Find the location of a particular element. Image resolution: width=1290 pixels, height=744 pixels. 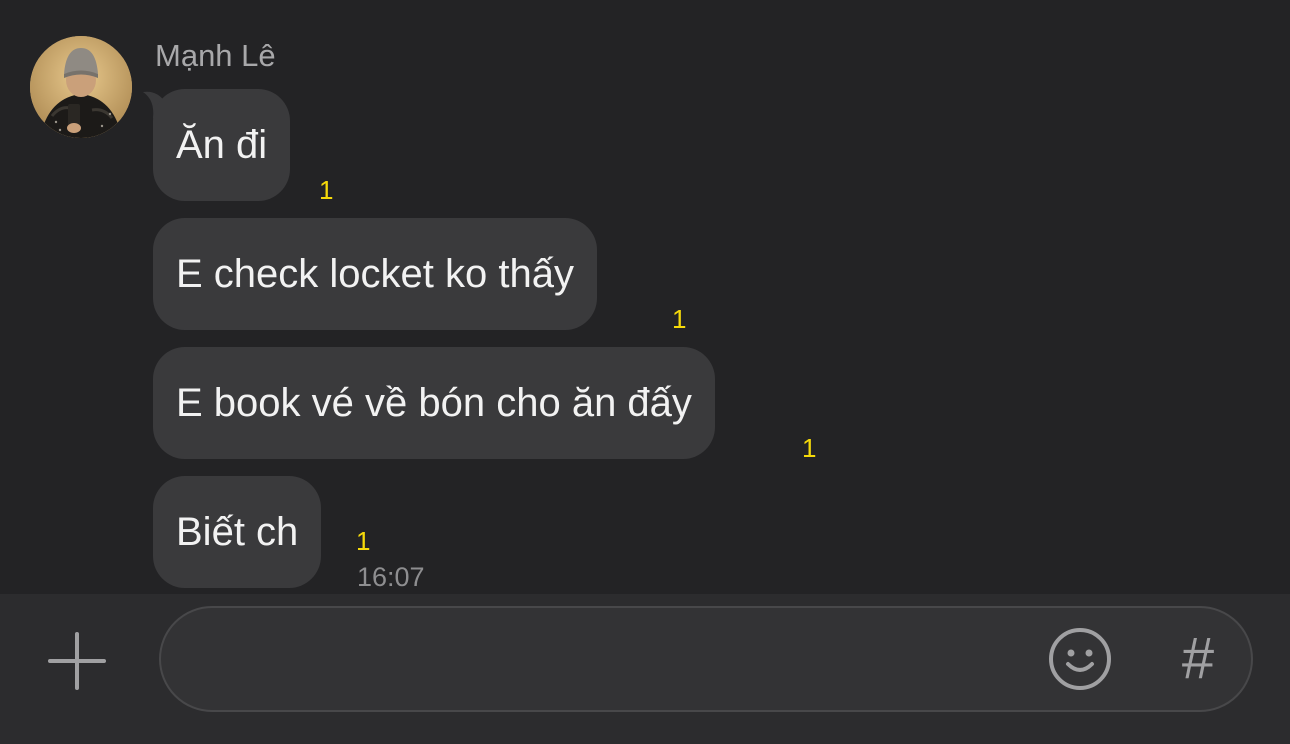

avatar-photo is located at coordinates (81, 87).